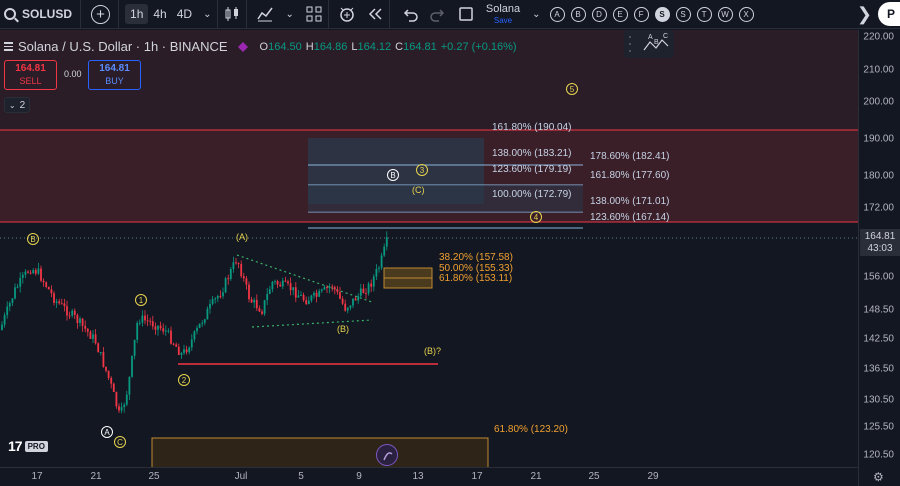  Describe the element at coordinates (28, 446) in the screenshot. I see `tradingview-logo: 17 PRO` at that location.